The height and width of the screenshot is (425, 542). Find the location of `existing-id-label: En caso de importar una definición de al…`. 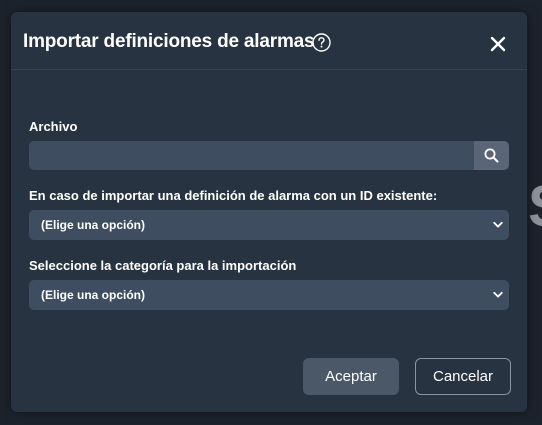

existing-id-label: En caso de importar una definición de al… is located at coordinates (233, 195).